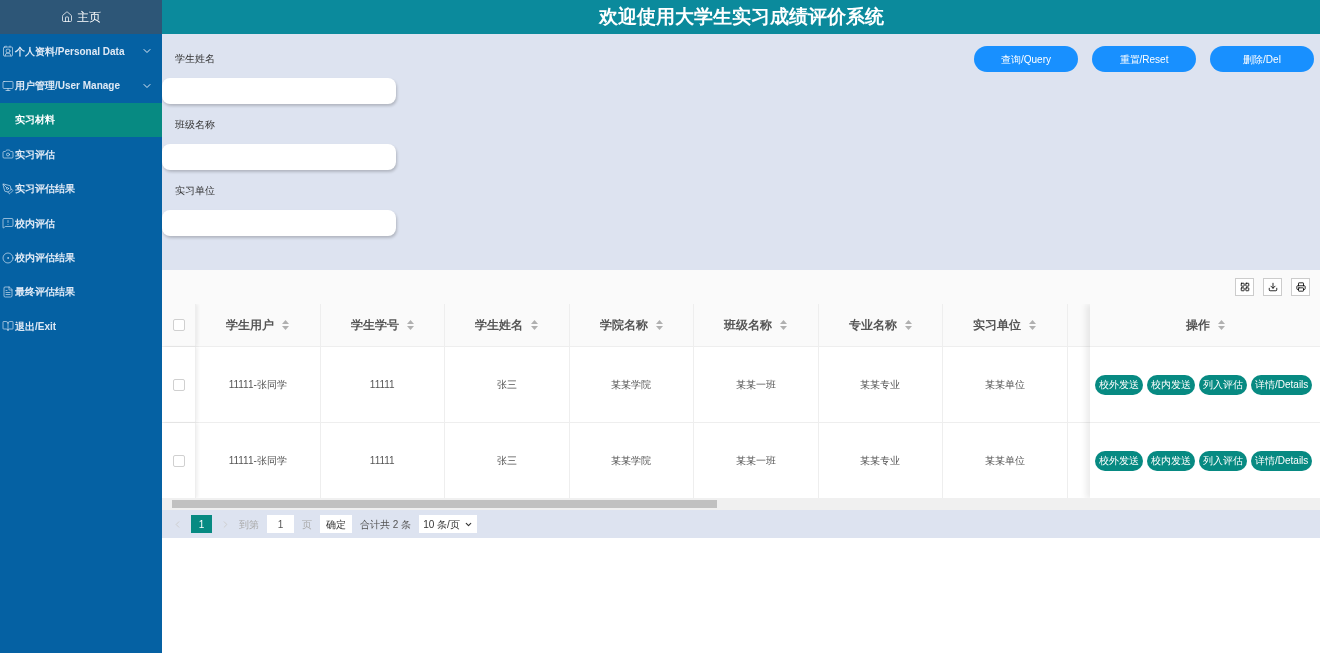 The image size is (1320, 653). Describe the element at coordinates (8, 257) in the screenshot. I see `circle-icon` at that location.